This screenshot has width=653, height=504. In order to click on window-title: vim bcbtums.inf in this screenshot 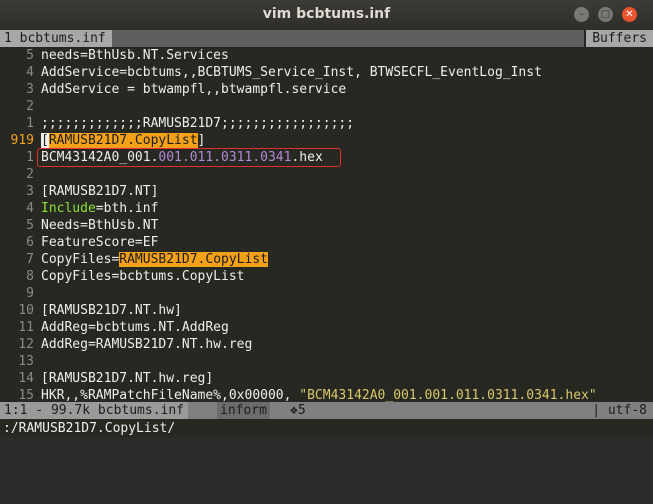, I will do `click(326, 14)`.